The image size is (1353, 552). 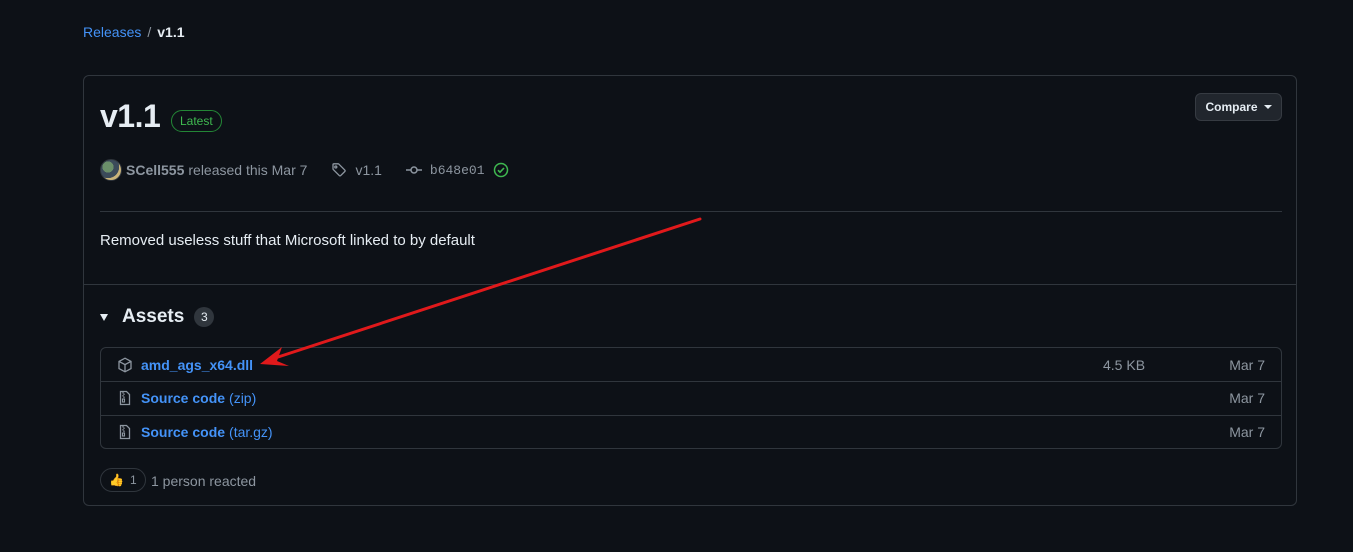 I want to click on git-commit-icon, so click(x=413, y=170).